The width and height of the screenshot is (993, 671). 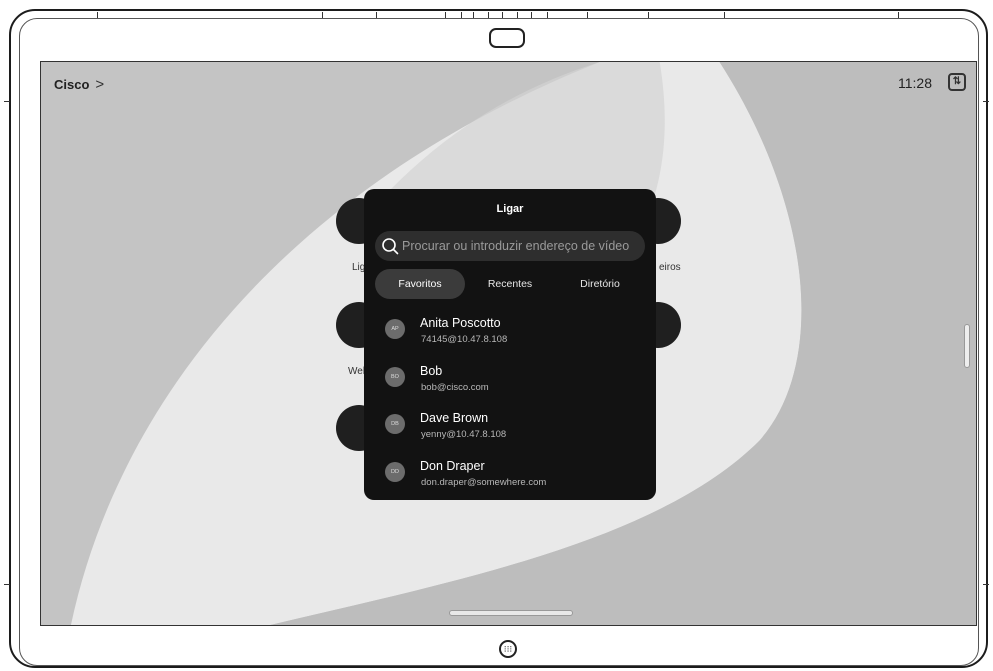 What do you see at coordinates (357, 371) in the screenshot?
I see `webex-home-label: Wel` at bounding box center [357, 371].